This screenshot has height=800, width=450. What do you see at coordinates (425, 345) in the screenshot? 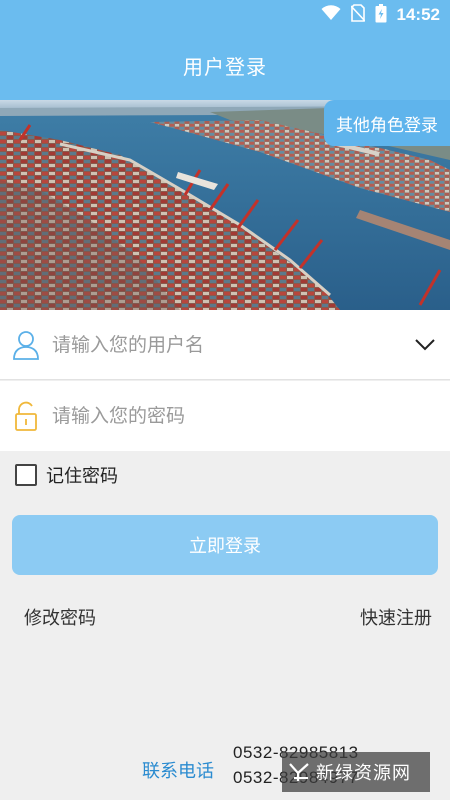
I see `chevron-down-icon` at bounding box center [425, 345].